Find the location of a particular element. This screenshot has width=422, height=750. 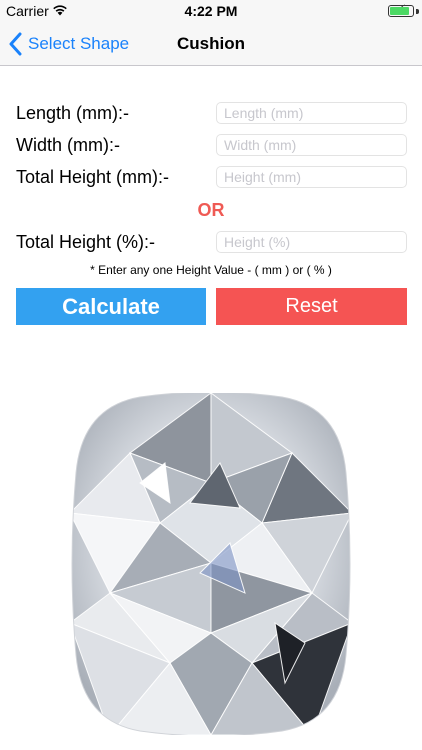

battery-level is located at coordinates (399, 11).